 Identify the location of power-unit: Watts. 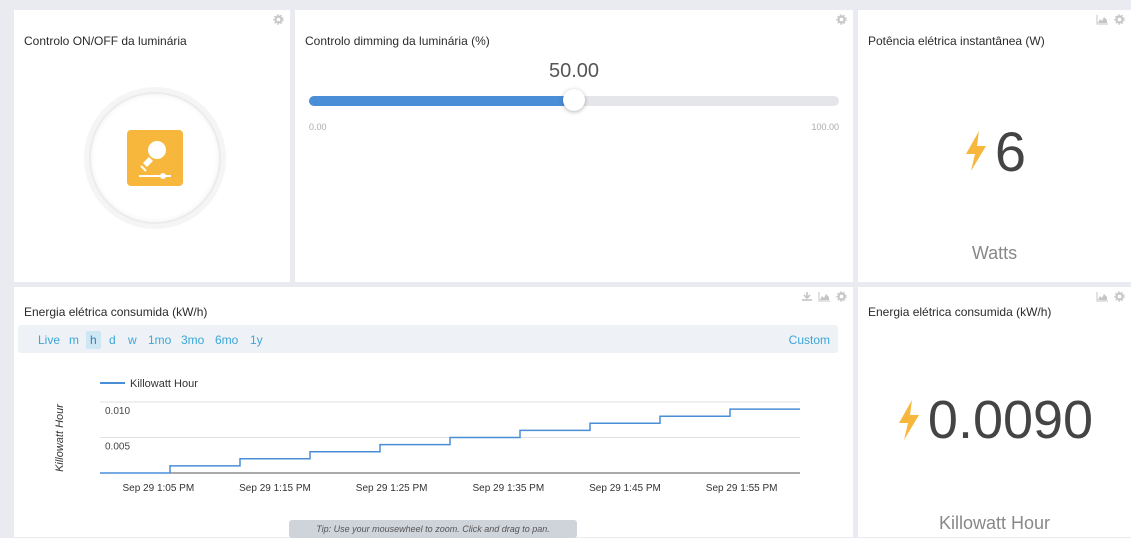
(994, 253).